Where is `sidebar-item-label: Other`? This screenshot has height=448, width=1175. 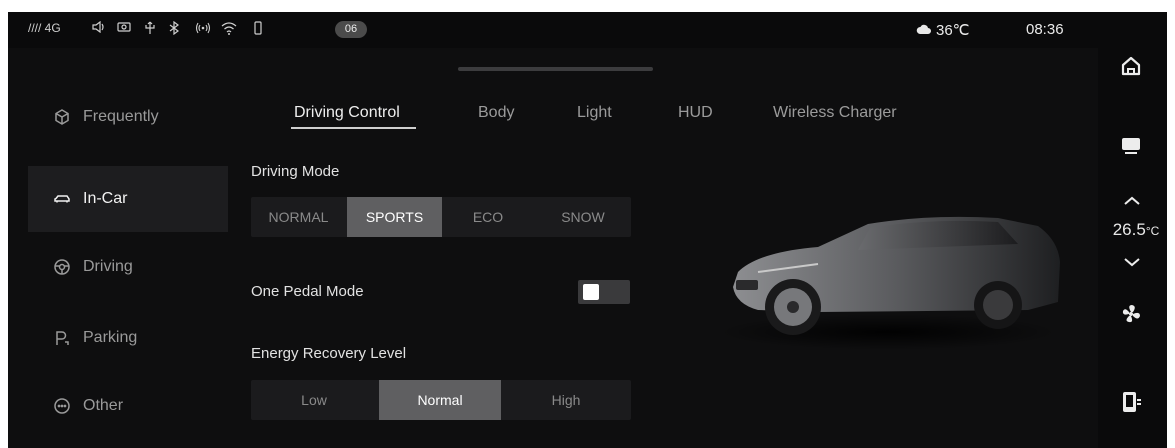 sidebar-item-label: Other is located at coordinates (103, 405).